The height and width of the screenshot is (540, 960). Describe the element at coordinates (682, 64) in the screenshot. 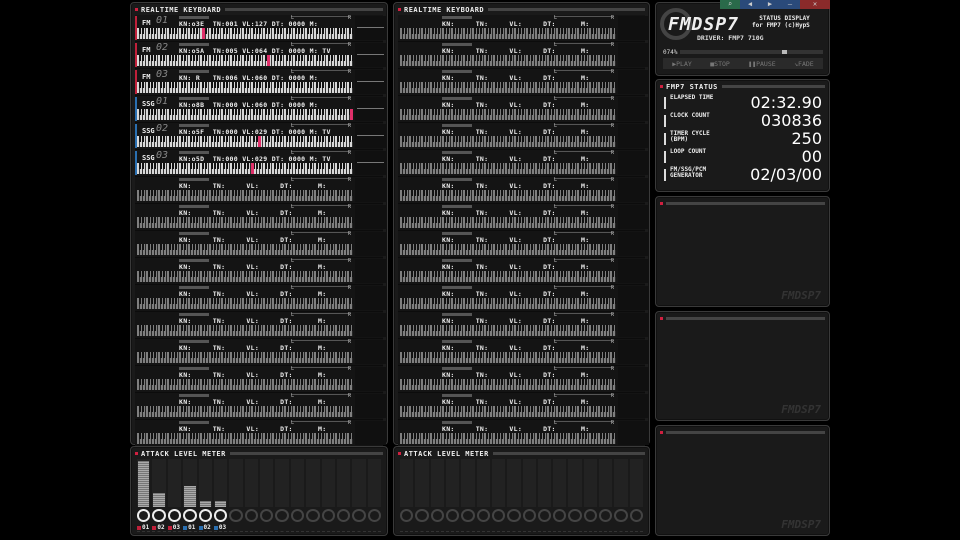

I see `play-button: ▶PLAY` at that location.